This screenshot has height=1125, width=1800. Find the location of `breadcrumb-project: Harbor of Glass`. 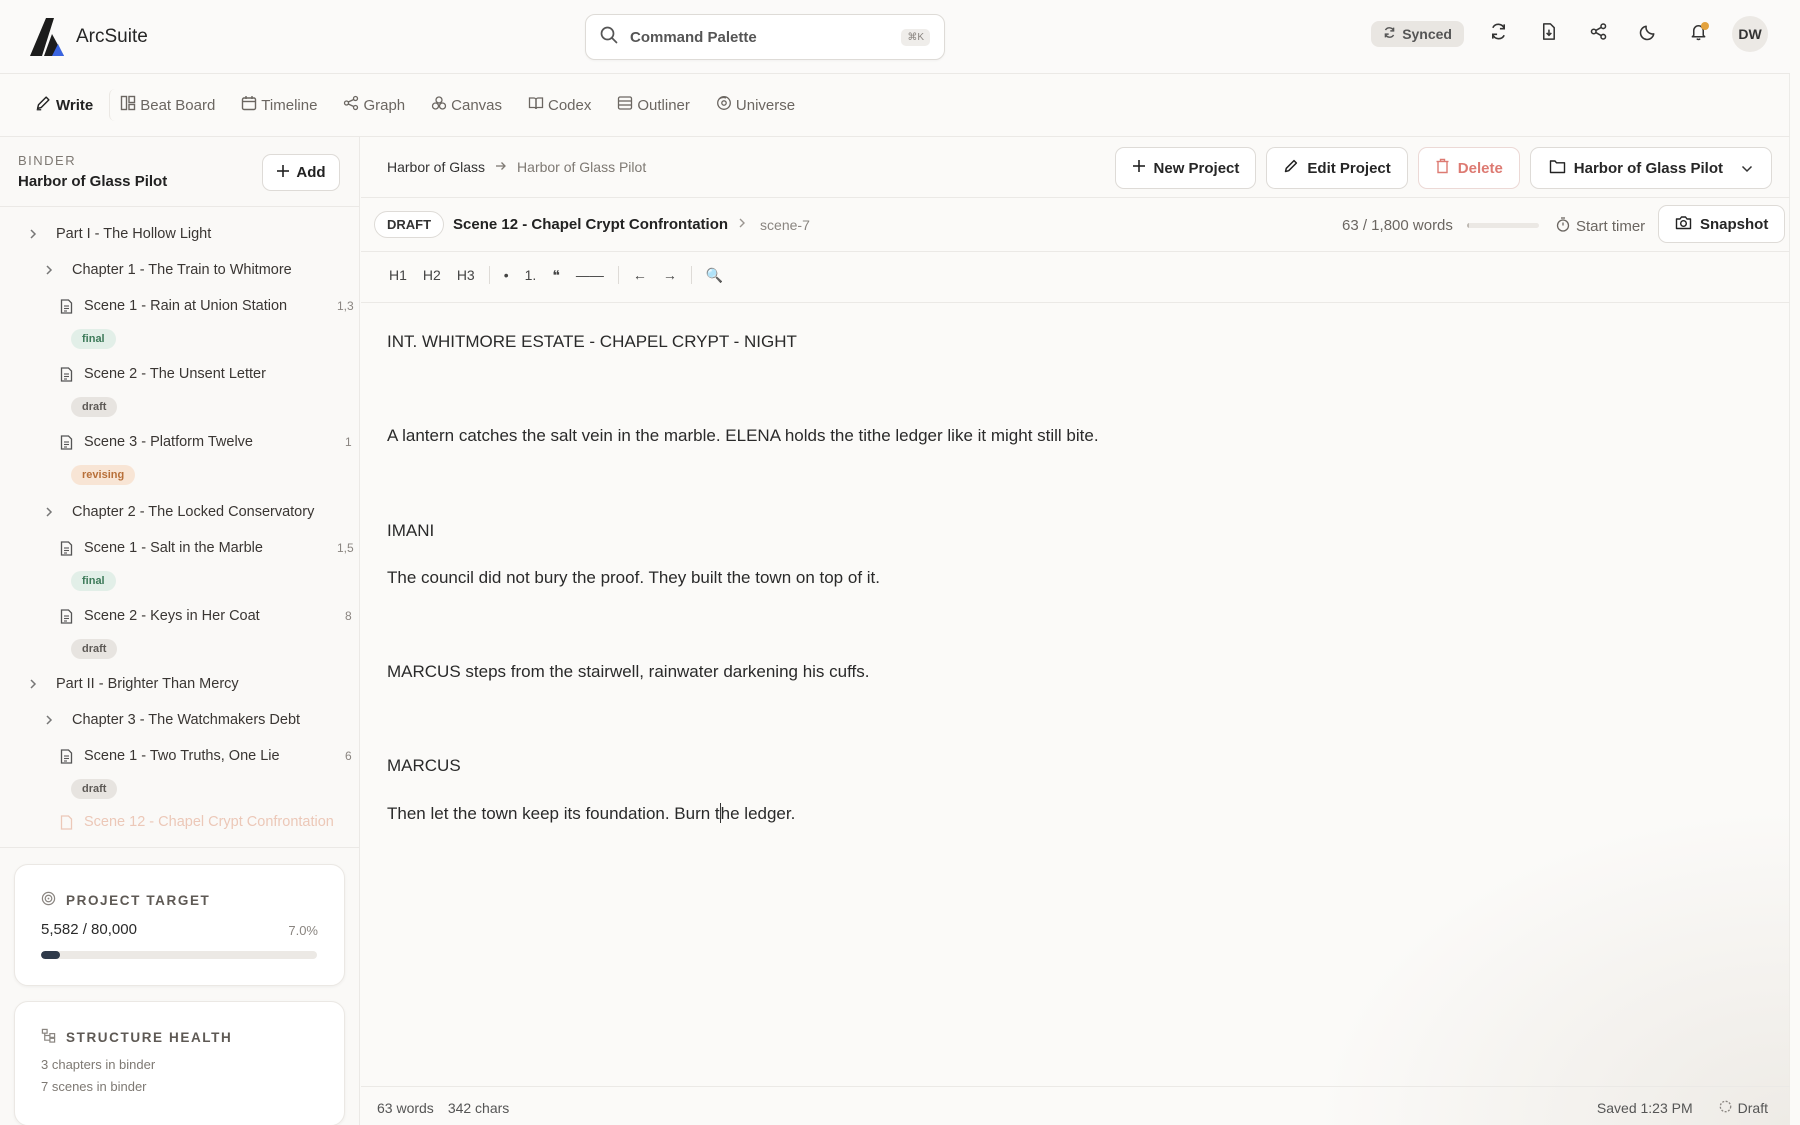

breadcrumb-project: Harbor of Glass is located at coordinates (436, 167).